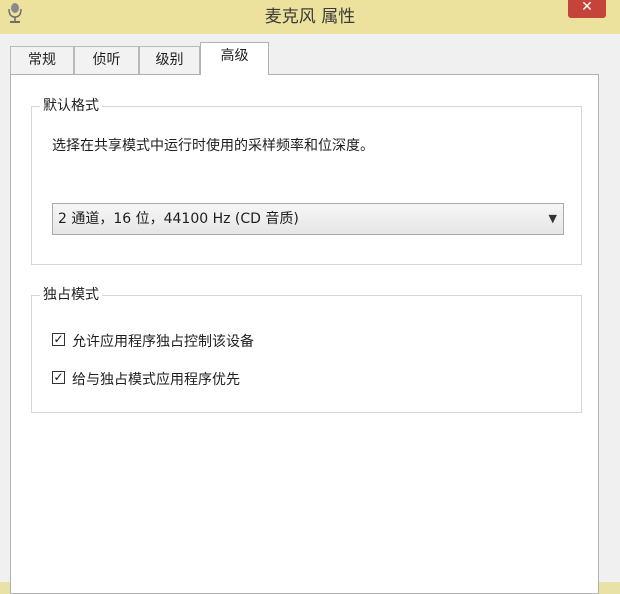  What do you see at coordinates (42, 60) in the screenshot?
I see `tab-general: 常规` at bounding box center [42, 60].